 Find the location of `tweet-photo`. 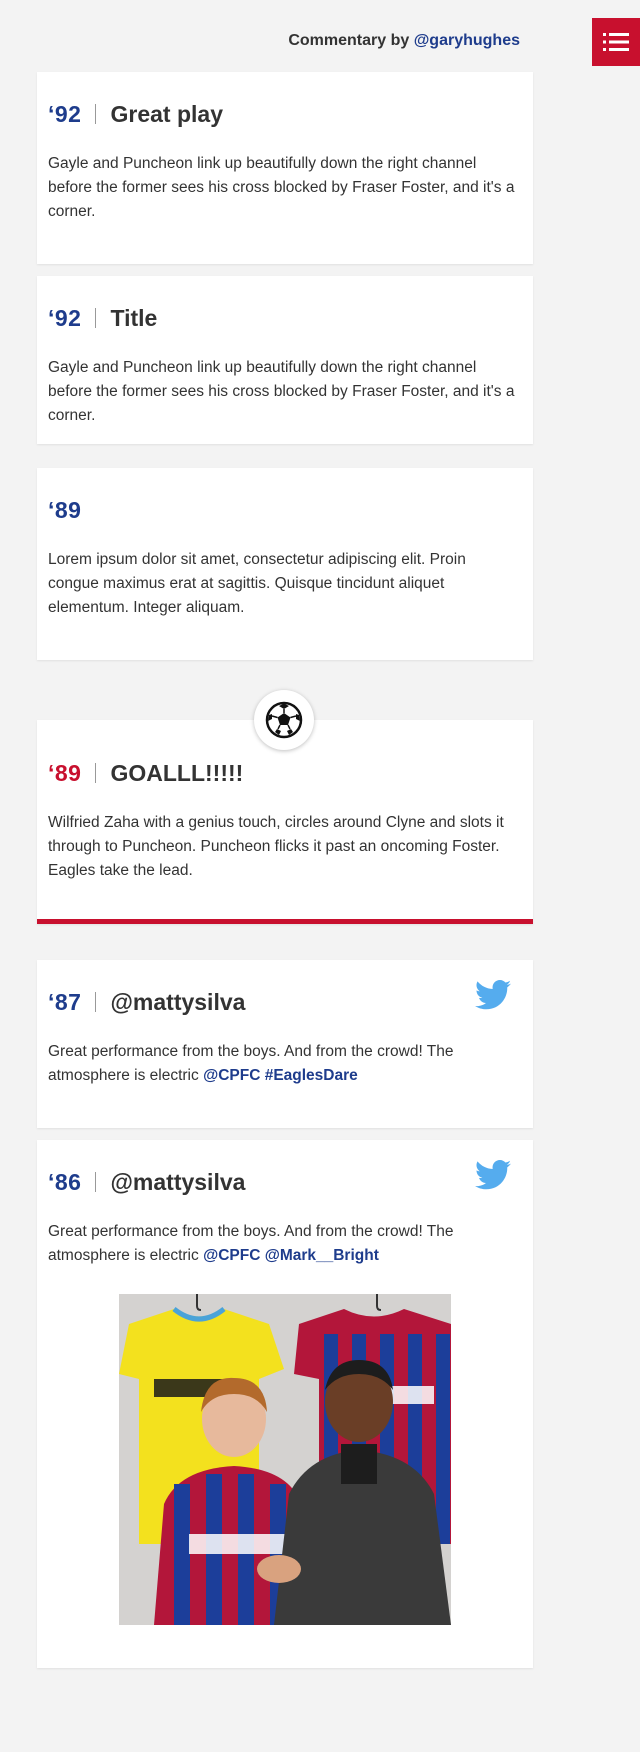

tweet-photo is located at coordinates (285, 1459).